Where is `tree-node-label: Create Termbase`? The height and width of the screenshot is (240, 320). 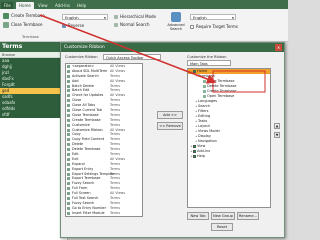 tree-node-label: Create Termbase is located at coordinates (222, 91).